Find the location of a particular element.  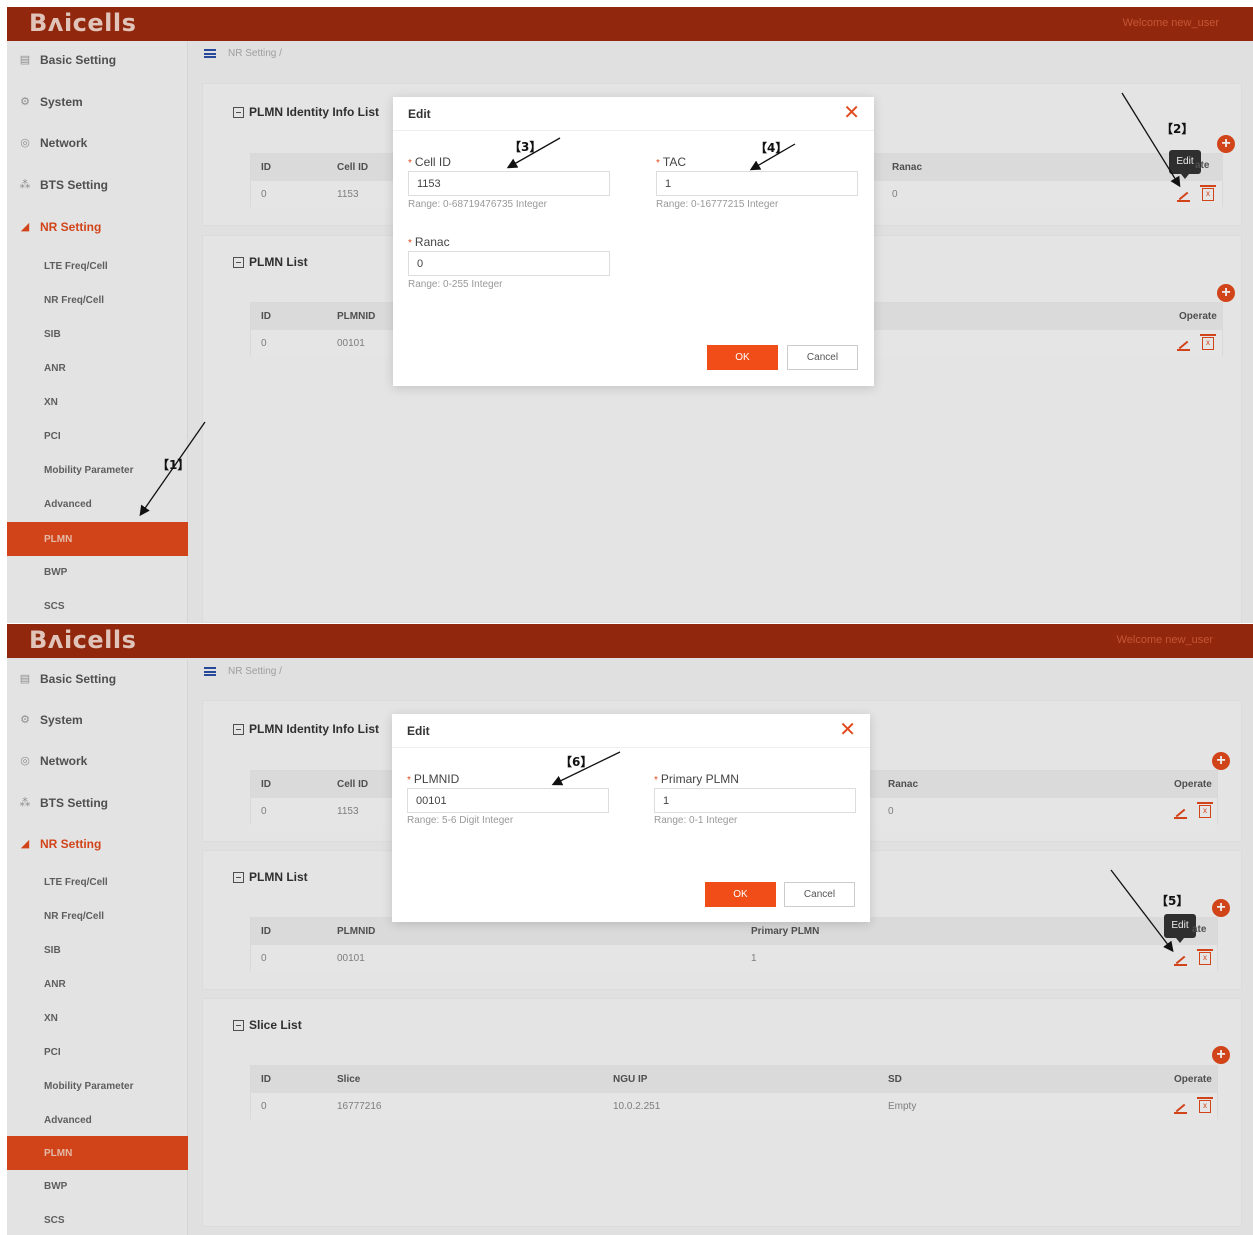

primary-plmn-input: 1 is located at coordinates (755, 800).